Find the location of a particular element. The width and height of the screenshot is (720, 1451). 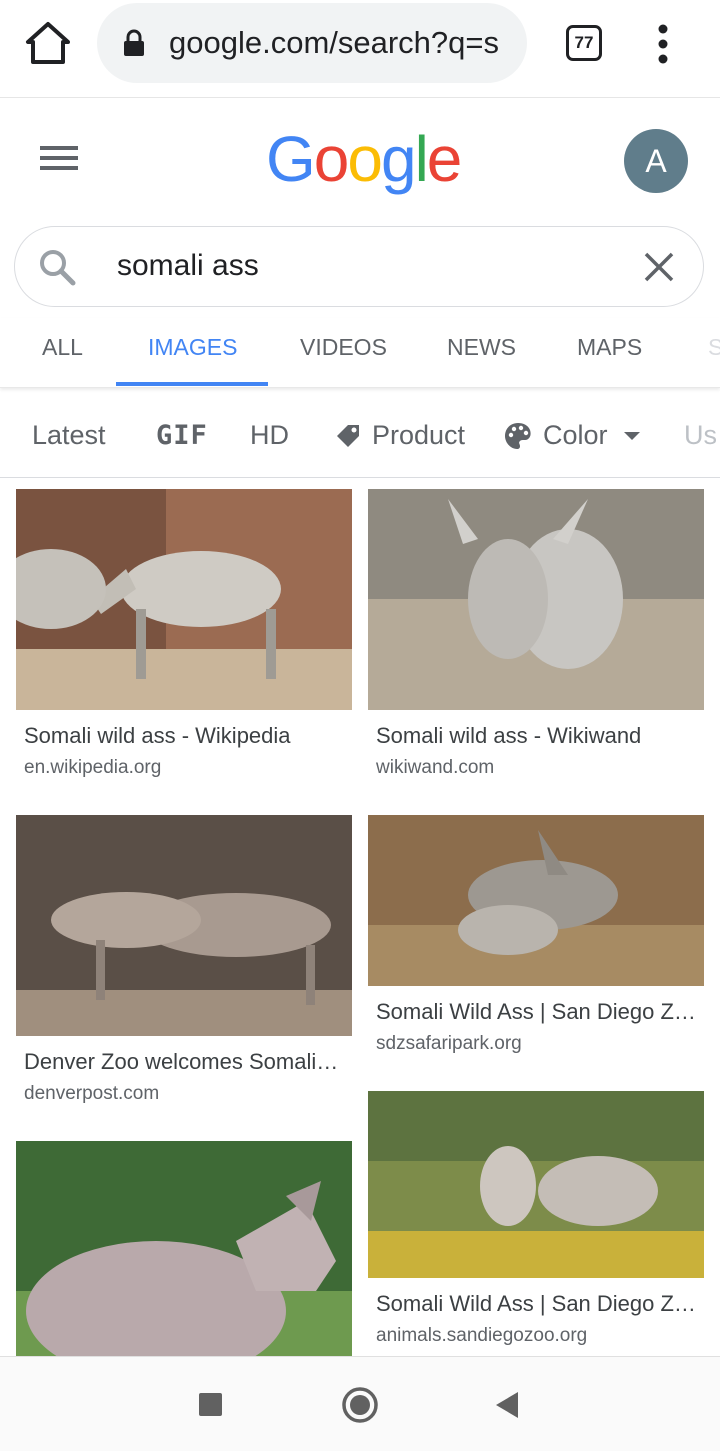

active-tab-indicator is located at coordinates (192, 384).